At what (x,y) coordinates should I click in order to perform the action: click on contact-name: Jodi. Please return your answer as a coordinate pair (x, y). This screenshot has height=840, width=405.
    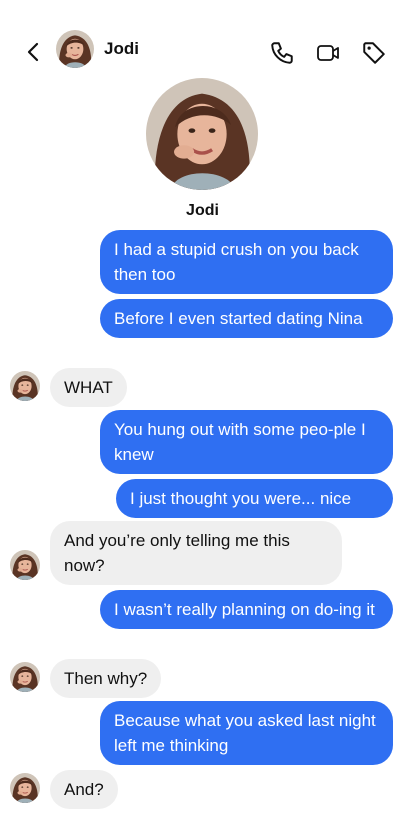
    Looking at the image, I should click on (121, 49).